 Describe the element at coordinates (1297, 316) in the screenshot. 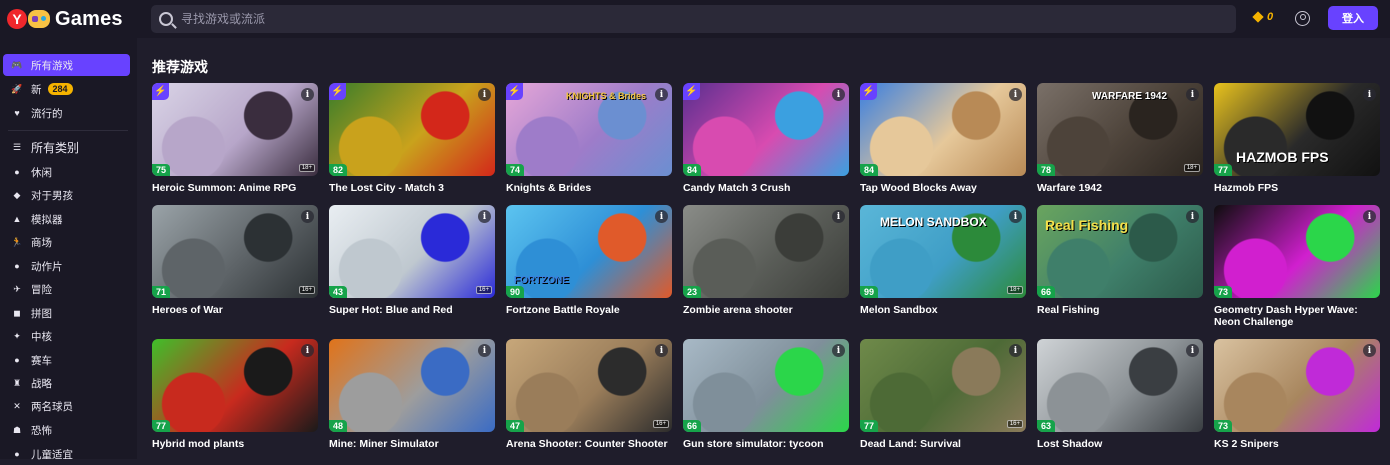

I see `game-title: Geometry Dash Hyper Wave: Neon Challenge` at that location.